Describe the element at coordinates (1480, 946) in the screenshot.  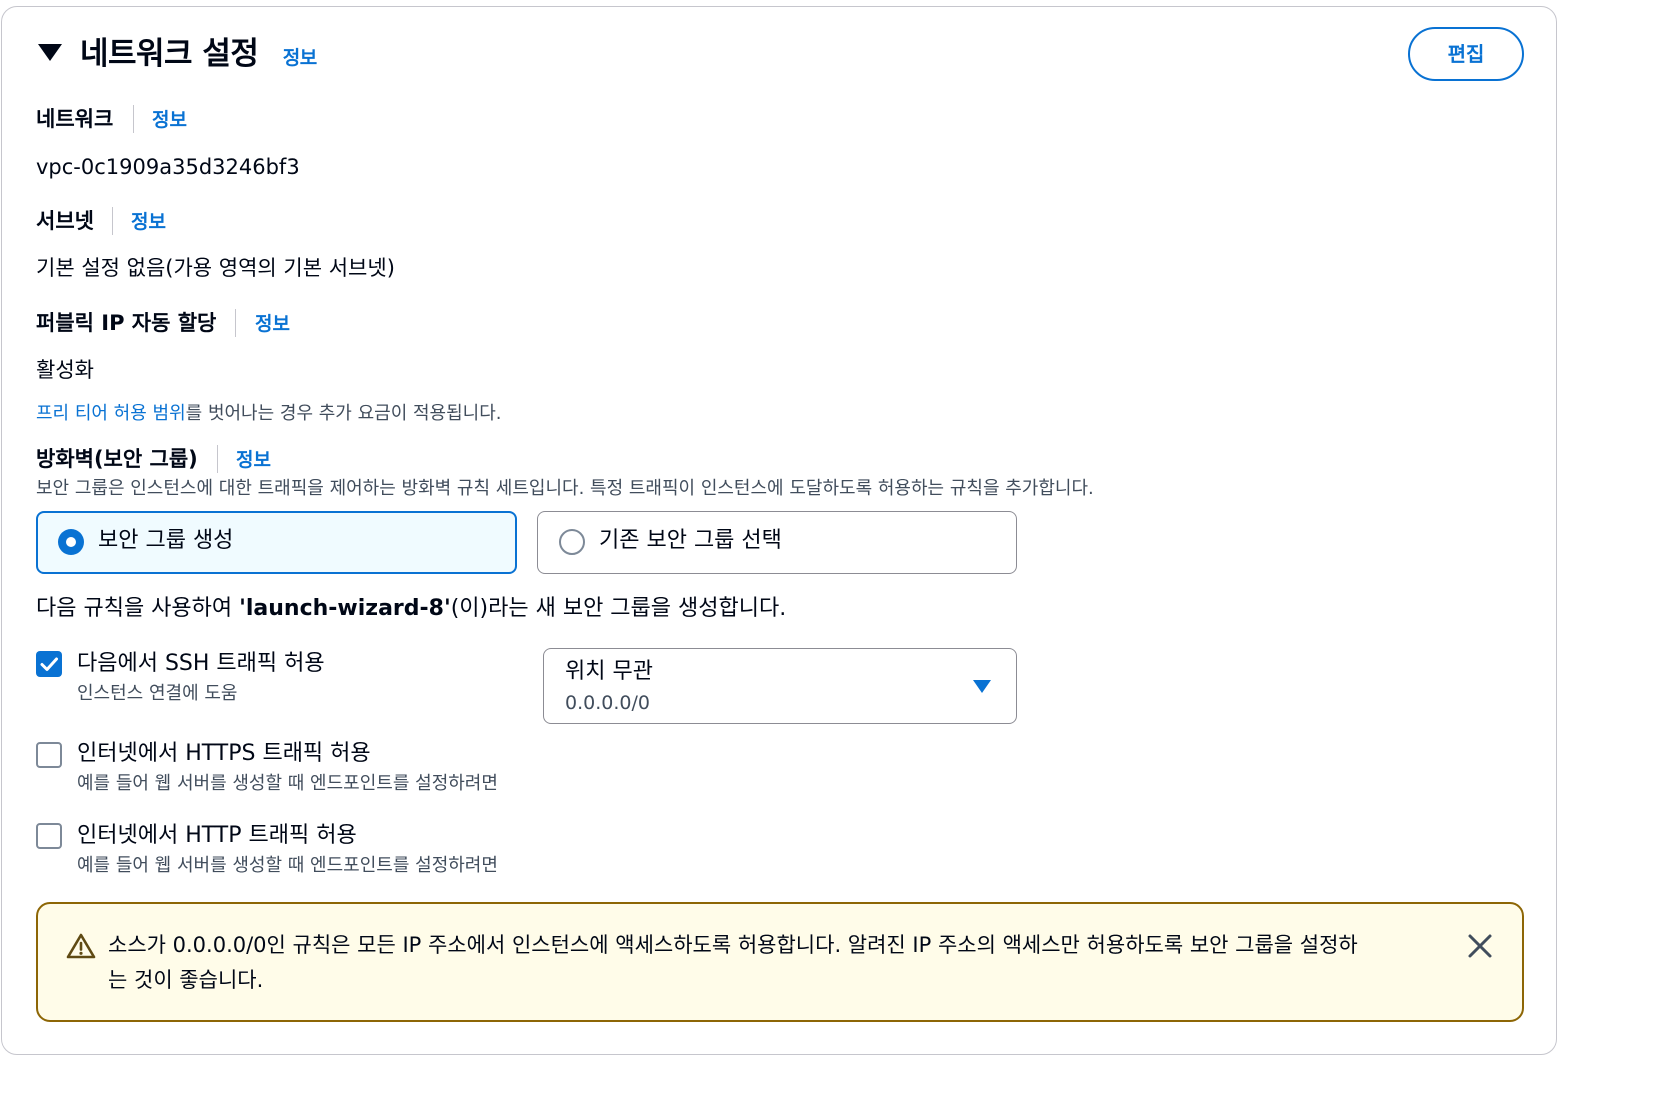
I see `close-icon` at that location.